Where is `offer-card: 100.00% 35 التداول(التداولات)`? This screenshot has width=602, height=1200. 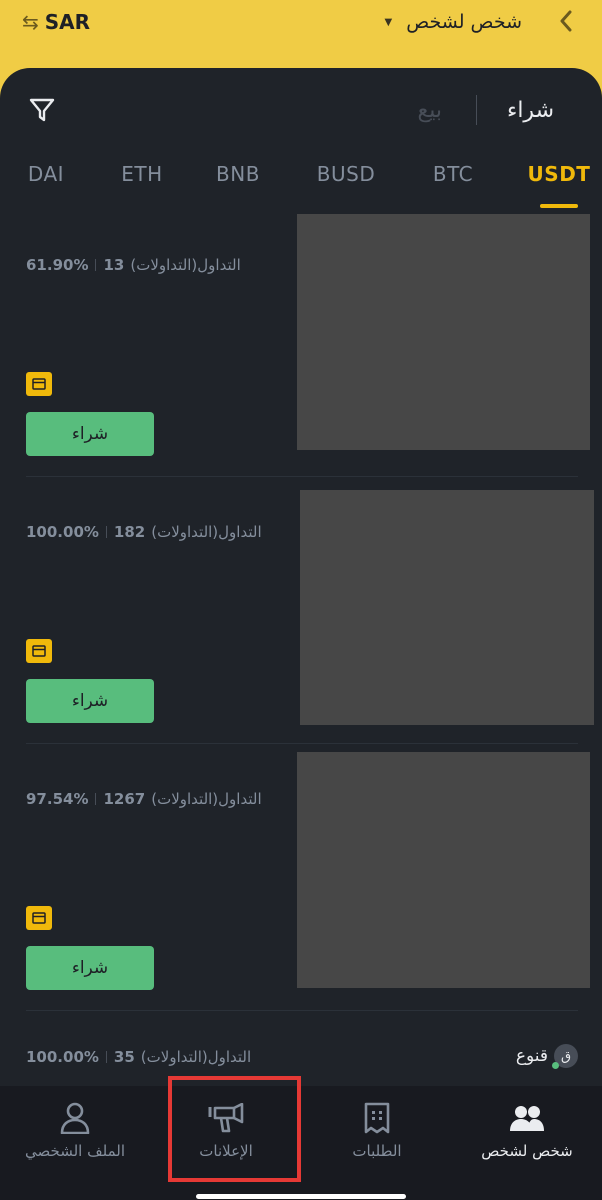
offer-card: 100.00% 35 التداول(التداولات) is located at coordinates (301, 1054).